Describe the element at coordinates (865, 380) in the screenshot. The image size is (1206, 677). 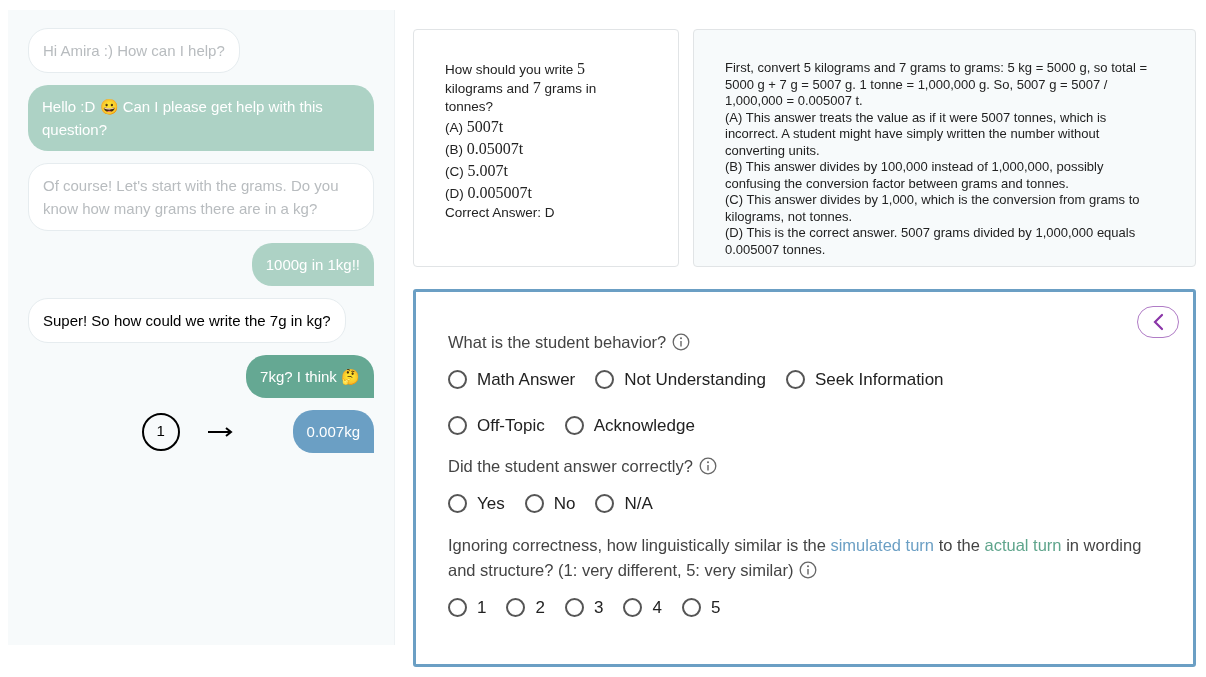
I see `radio-option: Seek Information` at that location.